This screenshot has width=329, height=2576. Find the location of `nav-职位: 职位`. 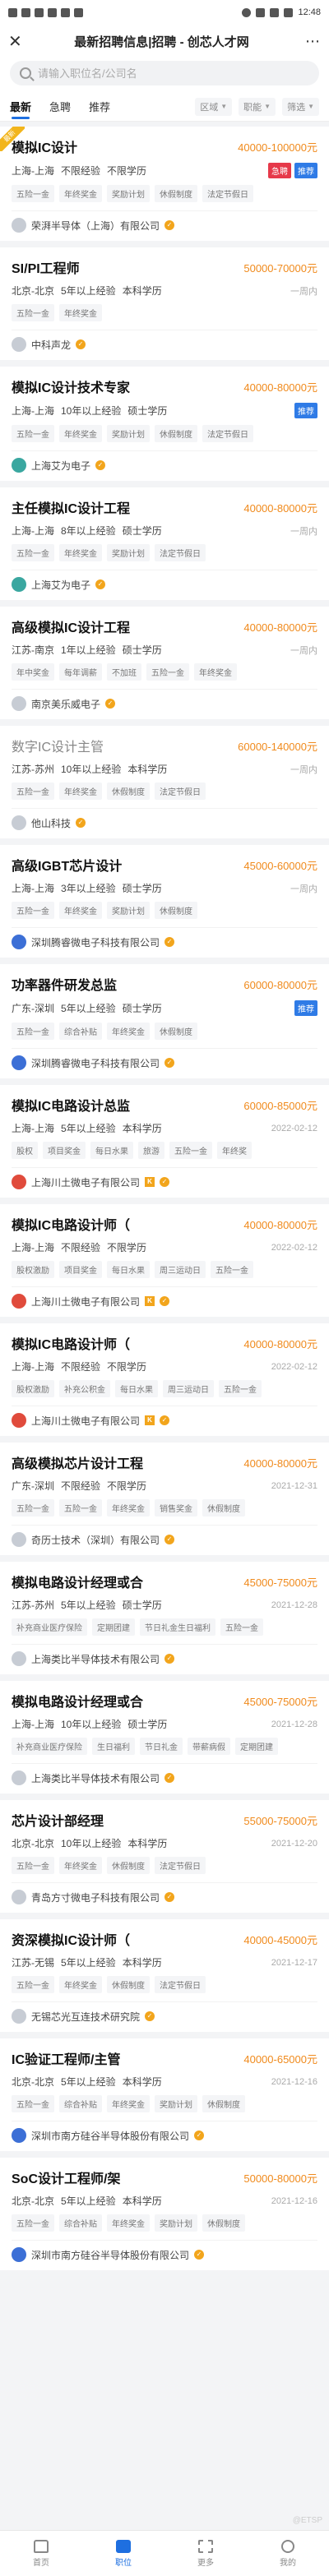

nav-职位: 职位 is located at coordinates (123, 2554).